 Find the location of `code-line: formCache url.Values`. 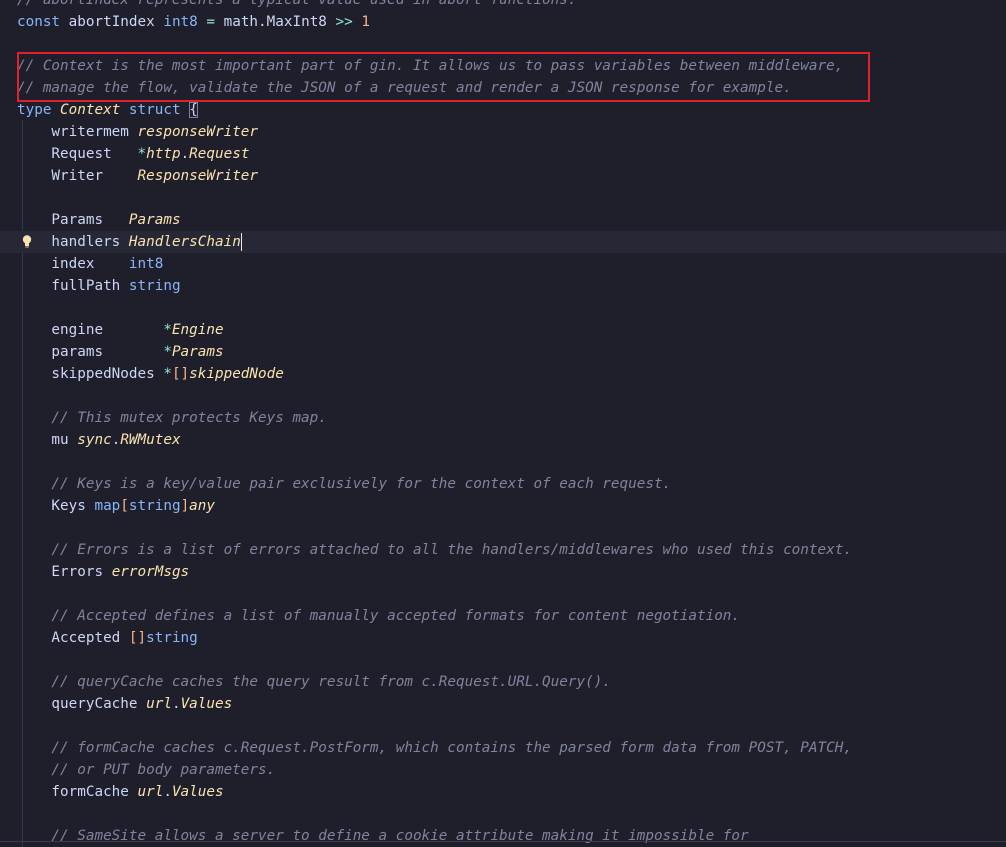

code-line: formCache url.Values is located at coordinates (503, 792).